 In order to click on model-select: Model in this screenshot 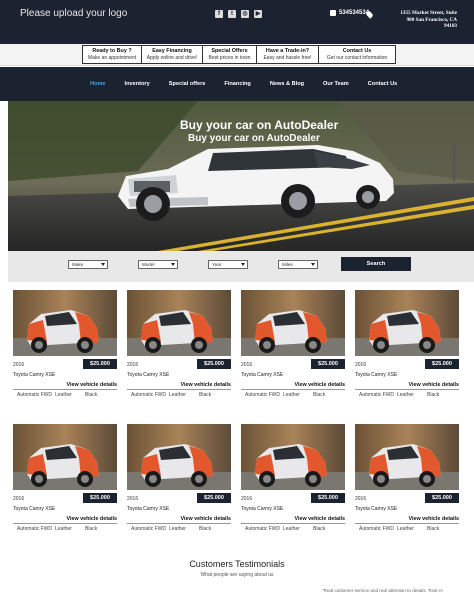, I will do `click(158, 264)`.